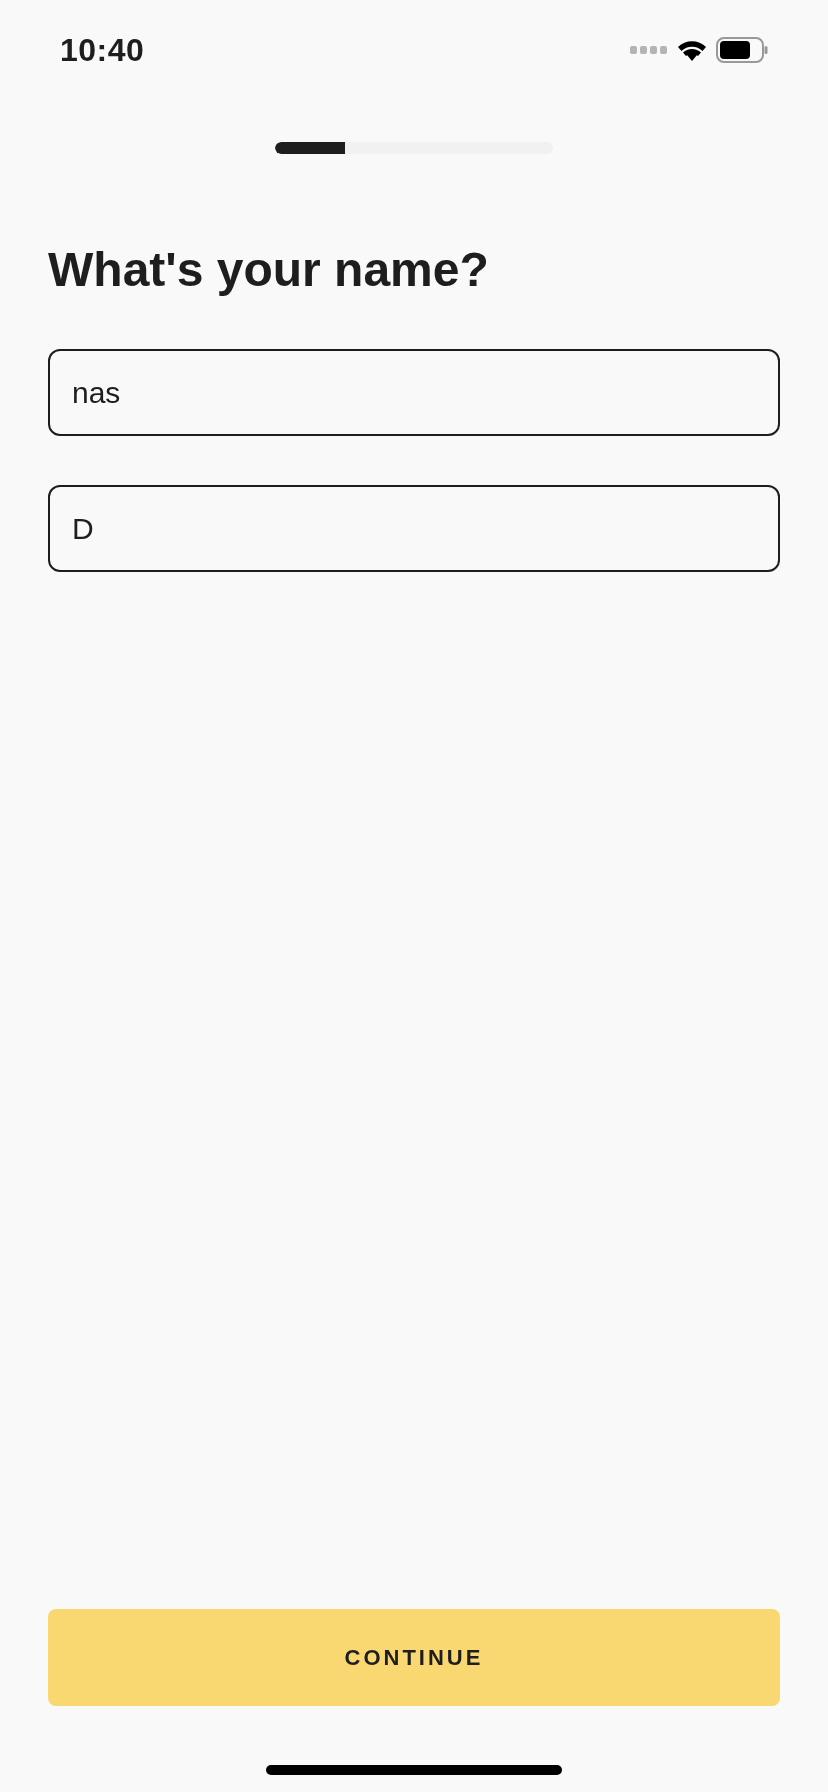 The image size is (828, 1792). I want to click on continue-button: CONTINUE, so click(414, 1657).